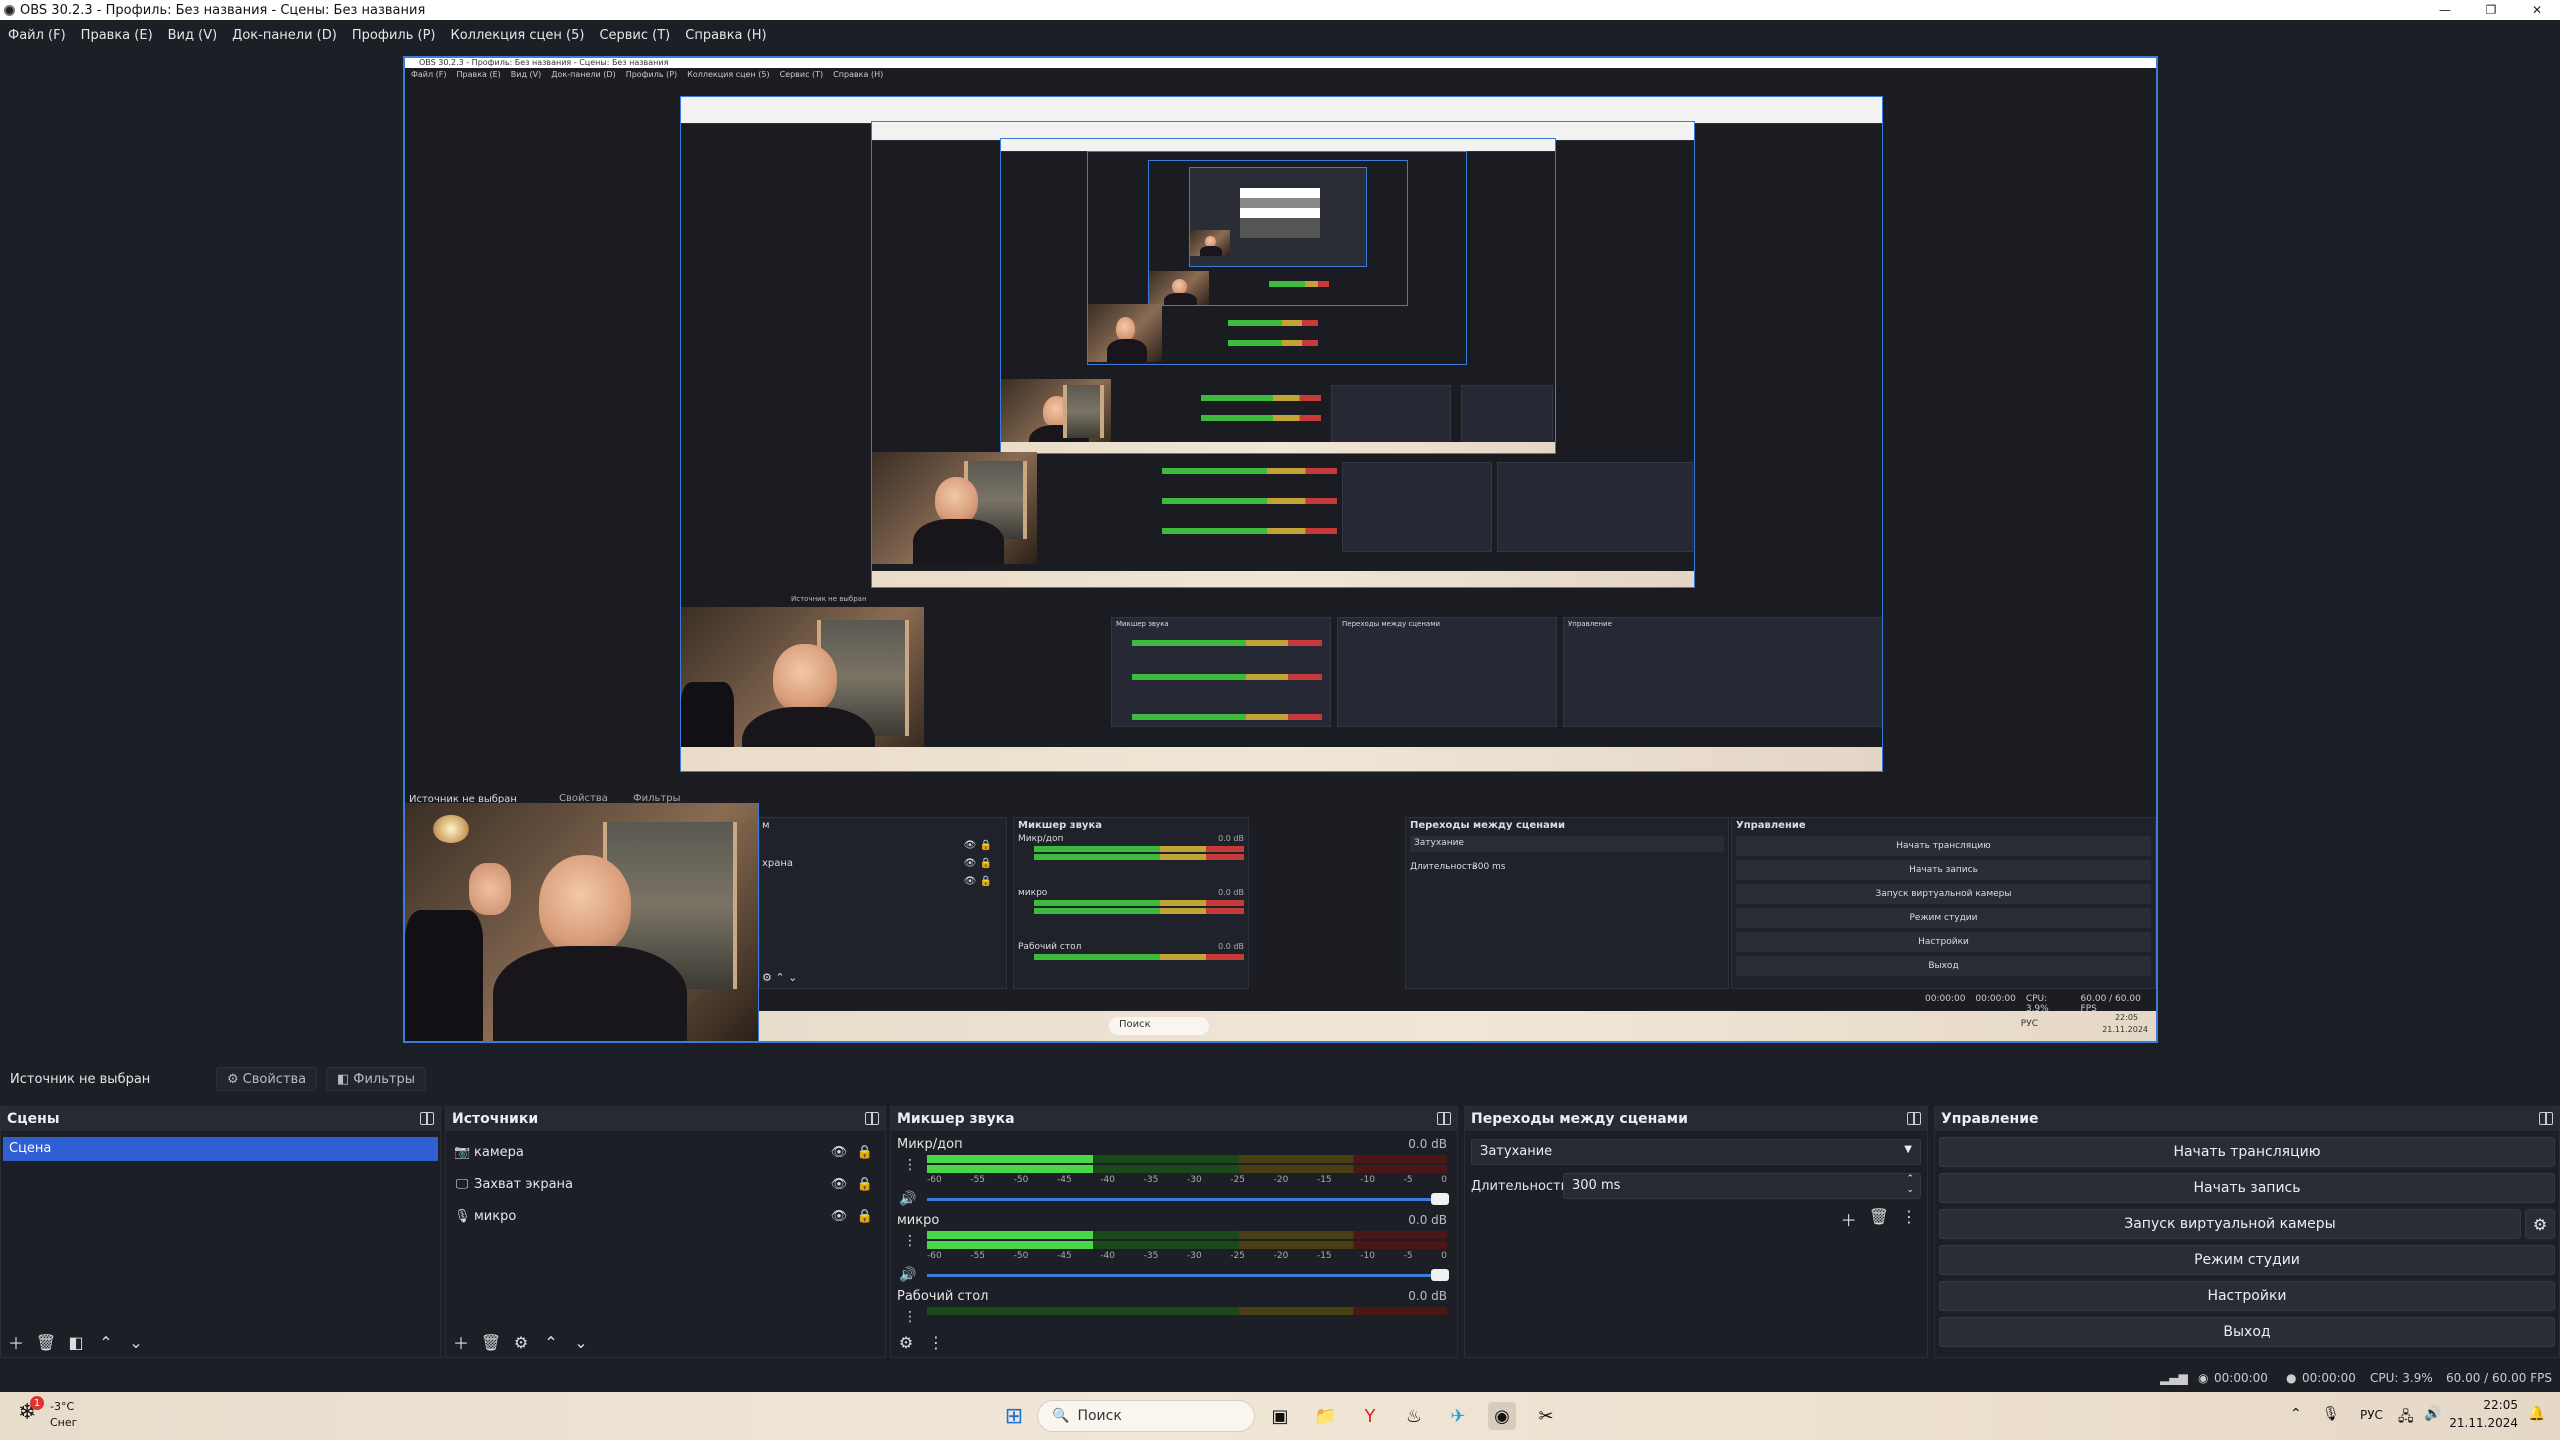 Image resolution: width=2560 pixels, height=1440 pixels. What do you see at coordinates (921, 1342) in the screenshot?
I see `mixer-toolbar: ⚙ ⋮` at bounding box center [921, 1342].